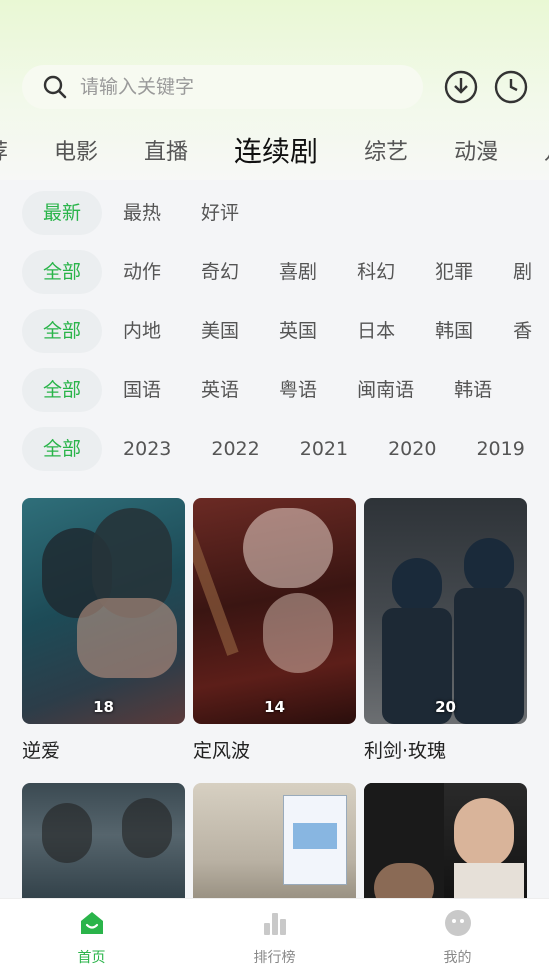 The width and height of the screenshot is (549, 976). I want to click on filter-chip: 韩国, so click(454, 331).